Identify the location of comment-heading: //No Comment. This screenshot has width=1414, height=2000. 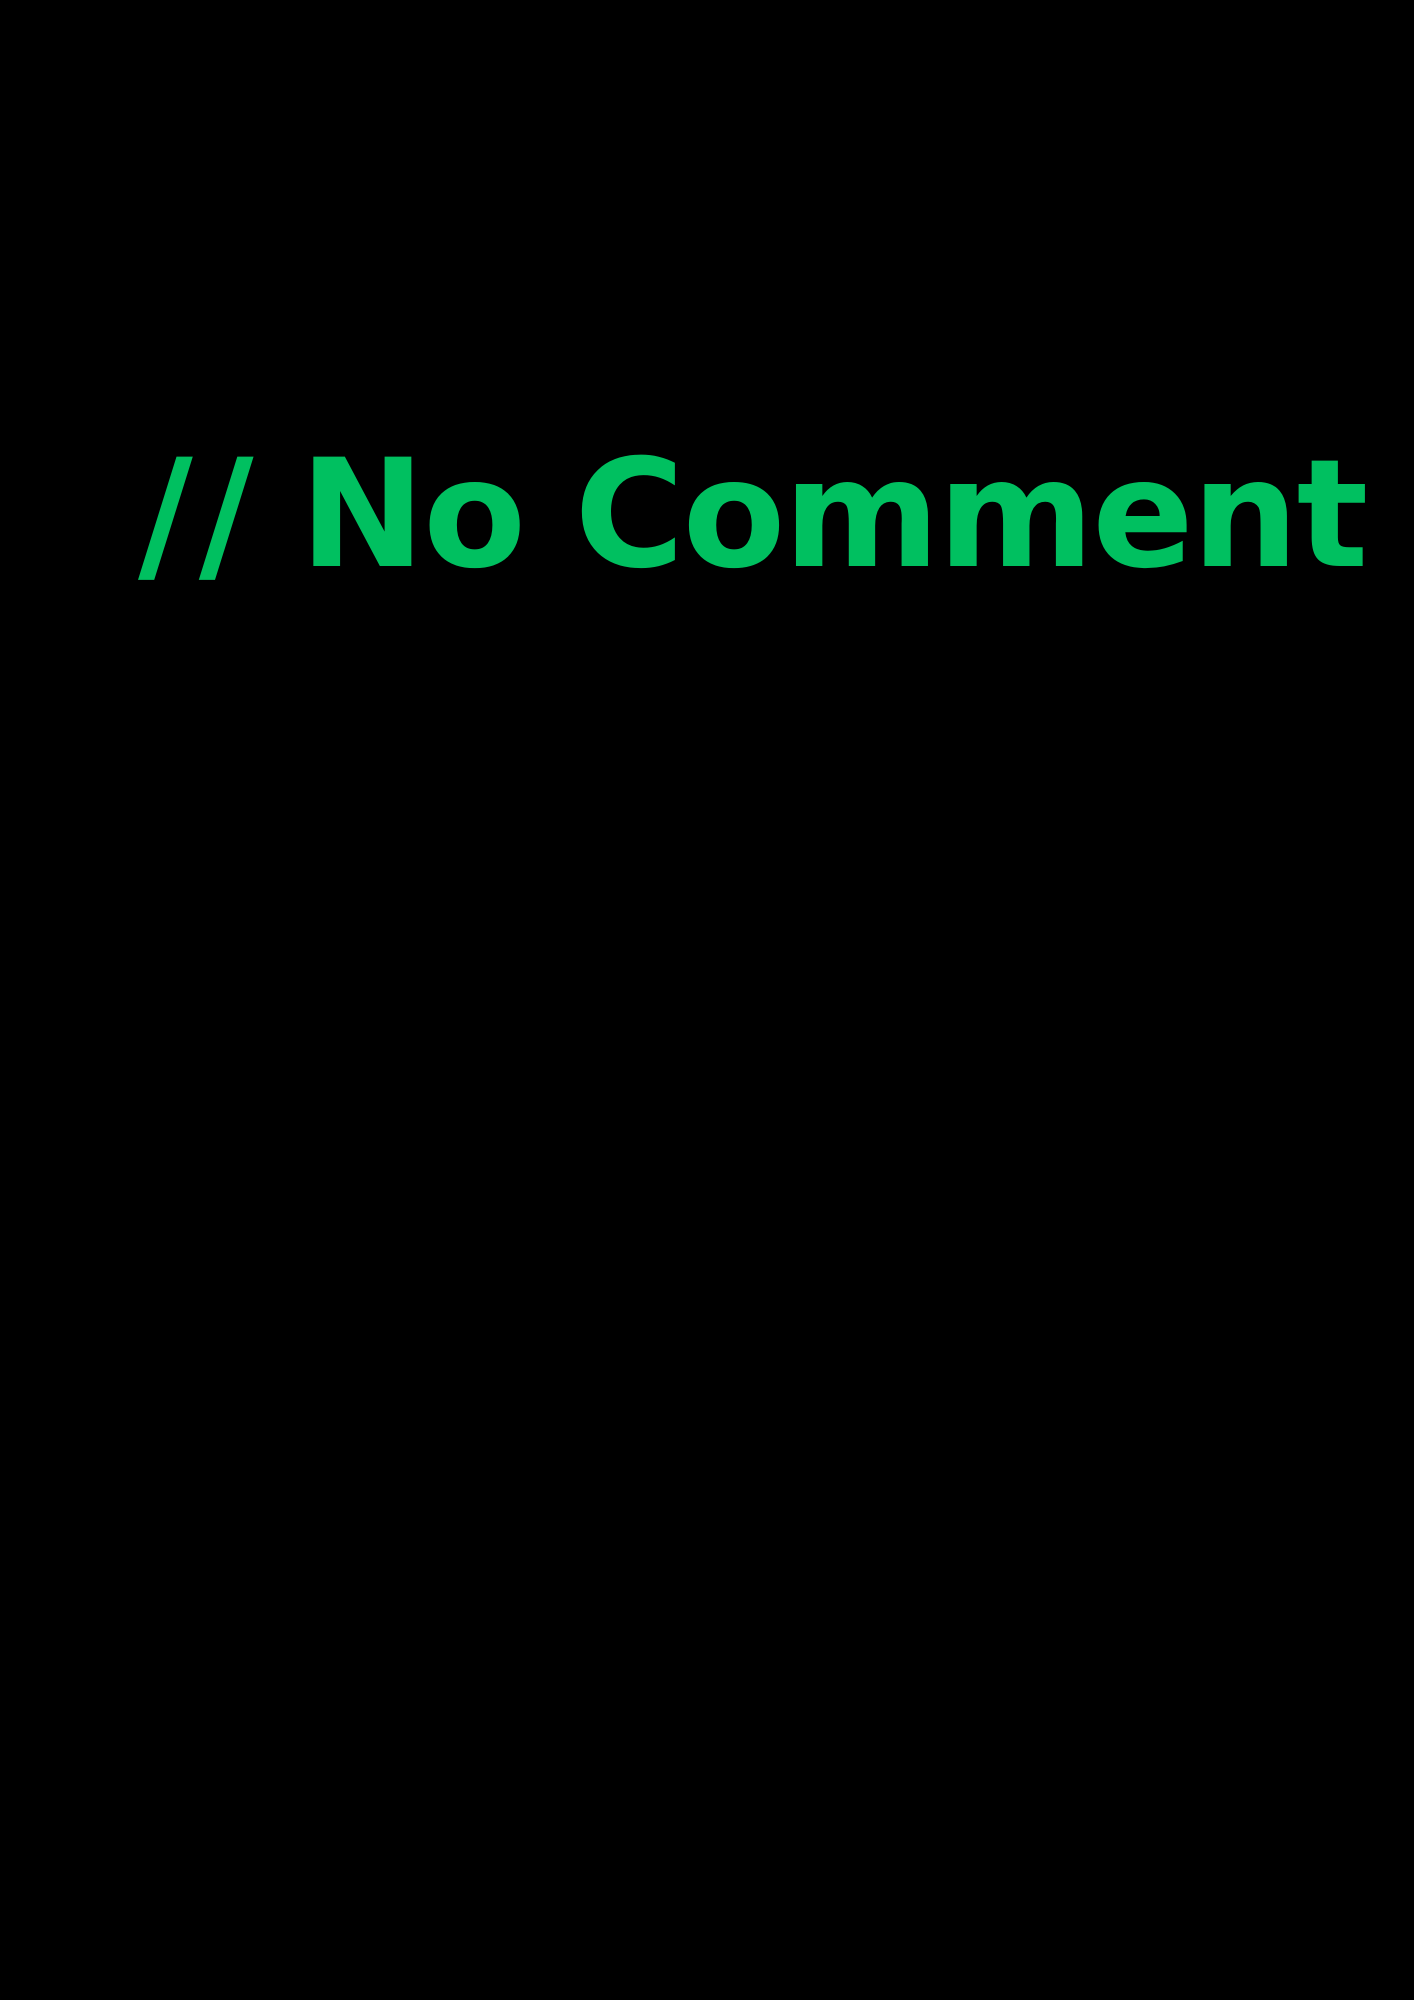
(753, 515).